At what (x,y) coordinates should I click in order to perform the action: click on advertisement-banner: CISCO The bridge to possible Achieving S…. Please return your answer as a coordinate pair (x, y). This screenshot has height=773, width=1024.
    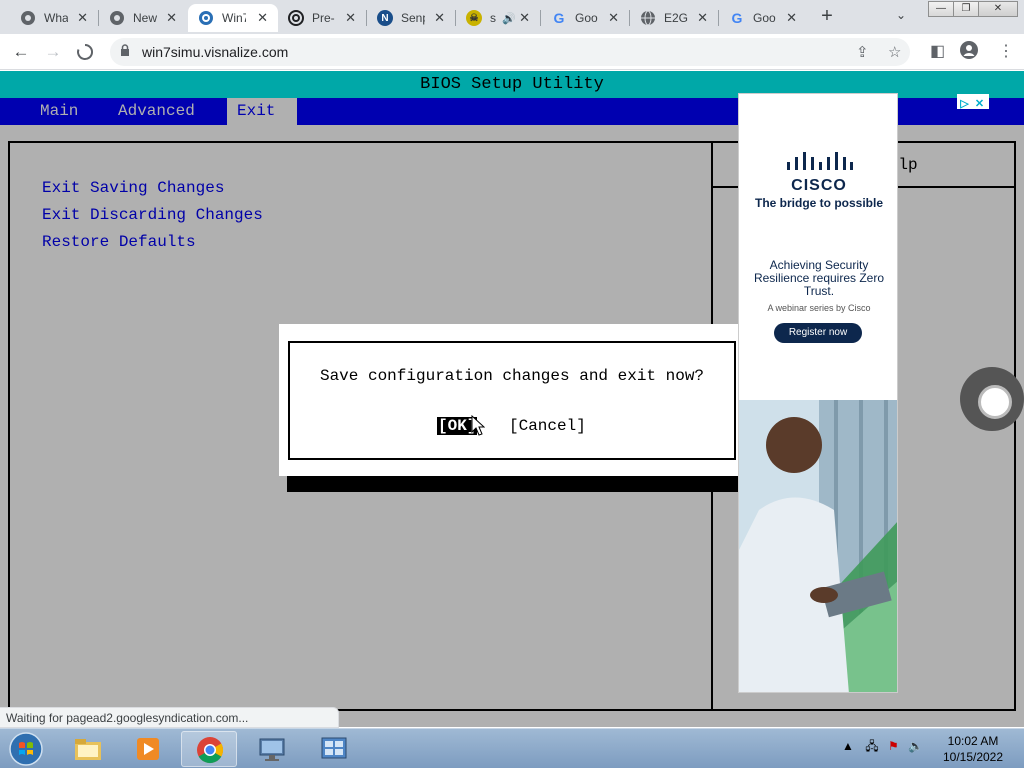
    Looking at the image, I should click on (818, 393).